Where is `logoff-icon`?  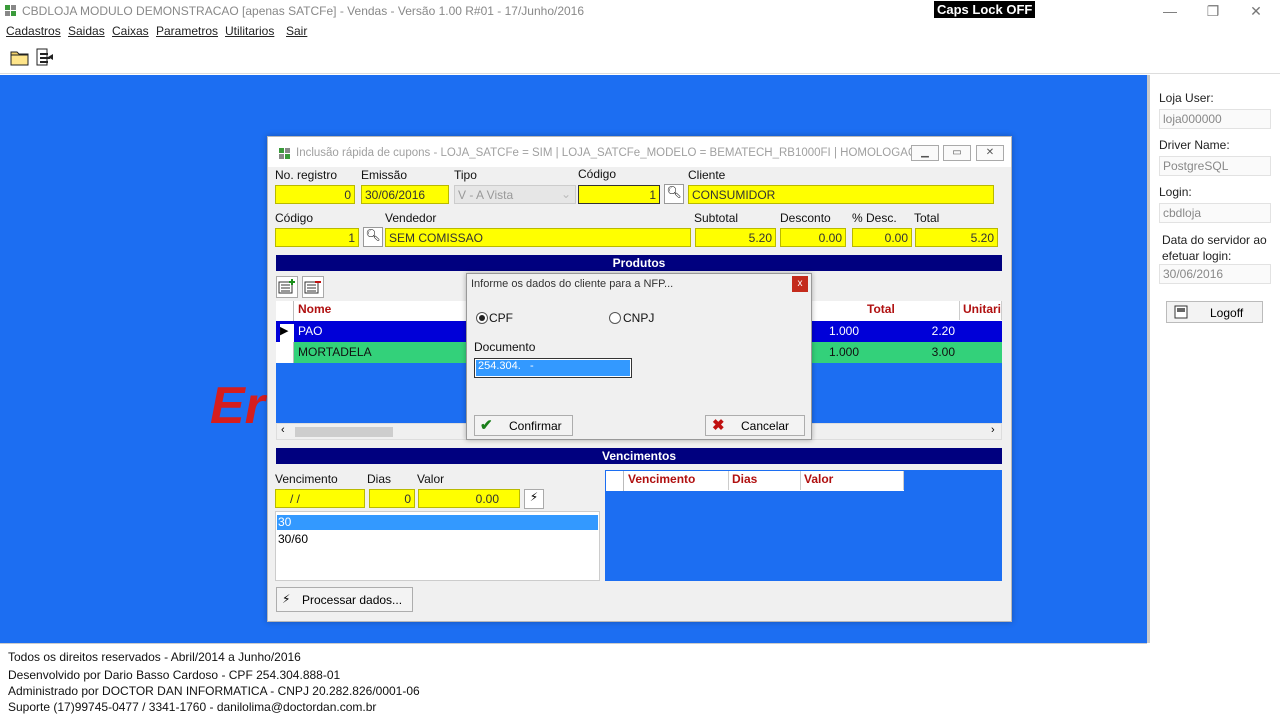 logoff-icon is located at coordinates (1181, 312).